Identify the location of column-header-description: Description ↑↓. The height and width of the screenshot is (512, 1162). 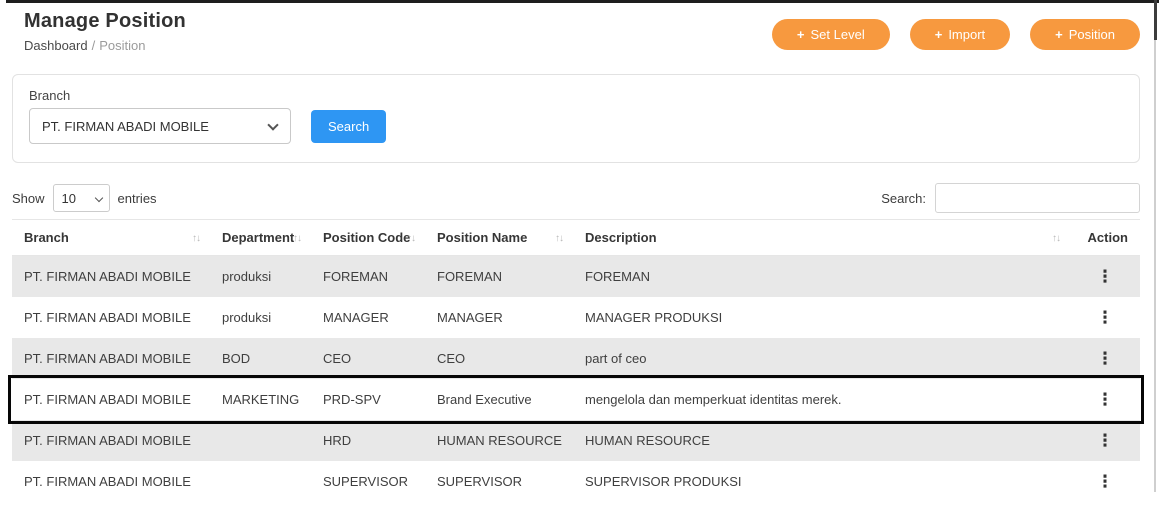
(821, 237).